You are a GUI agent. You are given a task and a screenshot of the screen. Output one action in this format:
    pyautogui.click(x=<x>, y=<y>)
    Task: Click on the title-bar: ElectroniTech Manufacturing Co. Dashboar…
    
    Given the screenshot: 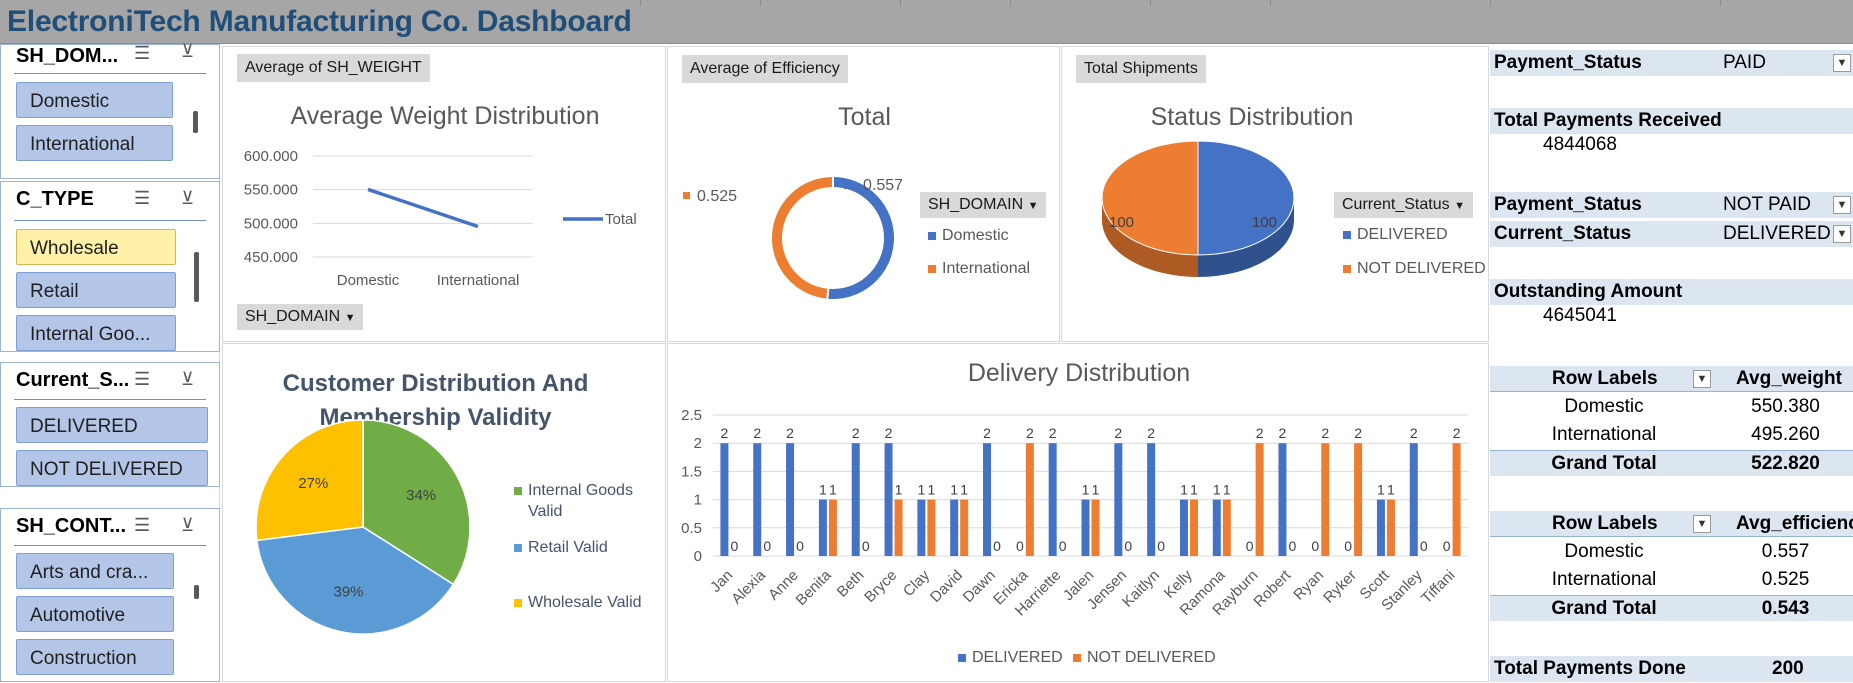 What is the action you would take?
    pyautogui.click(x=926, y=22)
    